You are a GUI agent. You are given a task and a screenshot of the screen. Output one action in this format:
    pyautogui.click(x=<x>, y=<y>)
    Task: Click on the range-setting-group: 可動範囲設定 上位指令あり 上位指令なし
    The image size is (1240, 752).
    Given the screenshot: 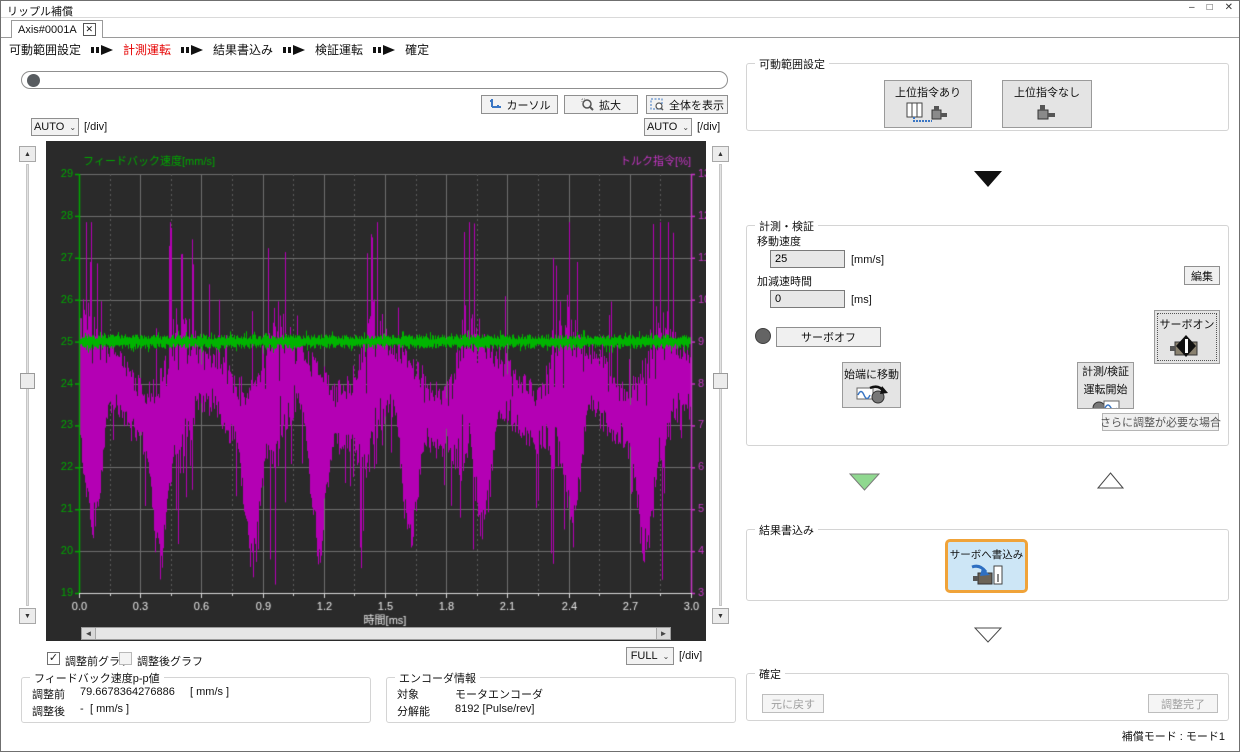 What is the action you would take?
    pyautogui.click(x=987, y=93)
    